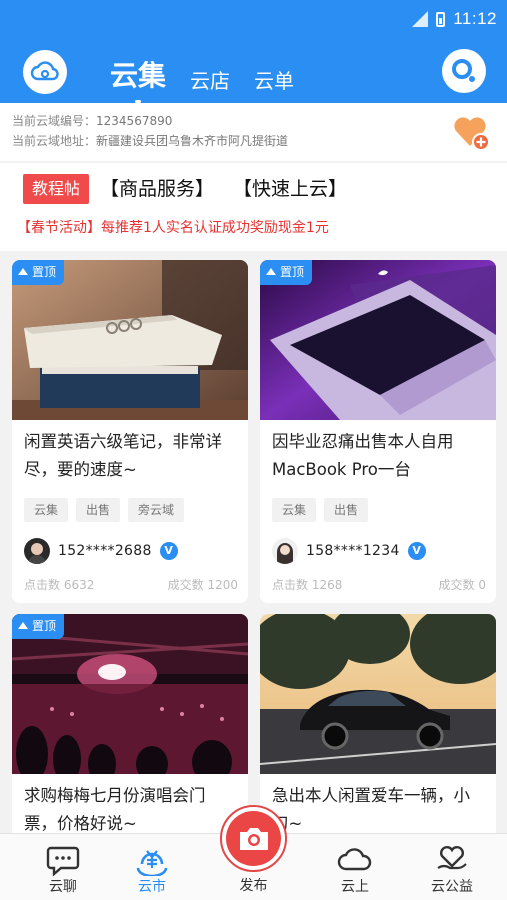  What do you see at coordinates (475, 18) in the screenshot?
I see `status-time: 11:12` at bounding box center [475, 18].